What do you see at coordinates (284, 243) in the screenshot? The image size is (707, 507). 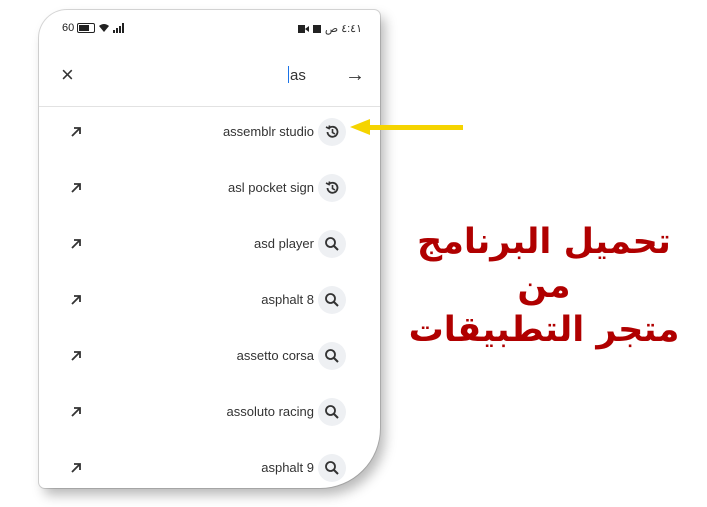 I see `suggestion-label: asd player` at bounding box center [284, 243].